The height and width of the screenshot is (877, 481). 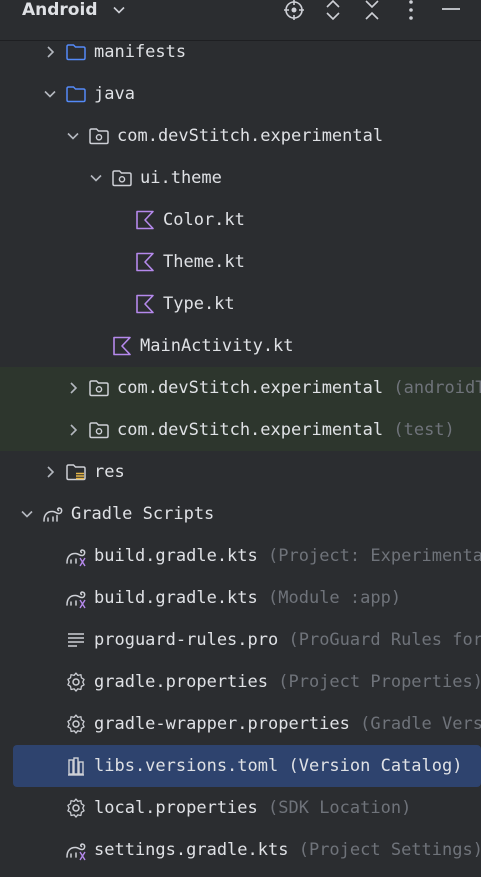 I want to click on tree-row-package-test: com.devStitch.experimental (test), so click(x=240, y=430).